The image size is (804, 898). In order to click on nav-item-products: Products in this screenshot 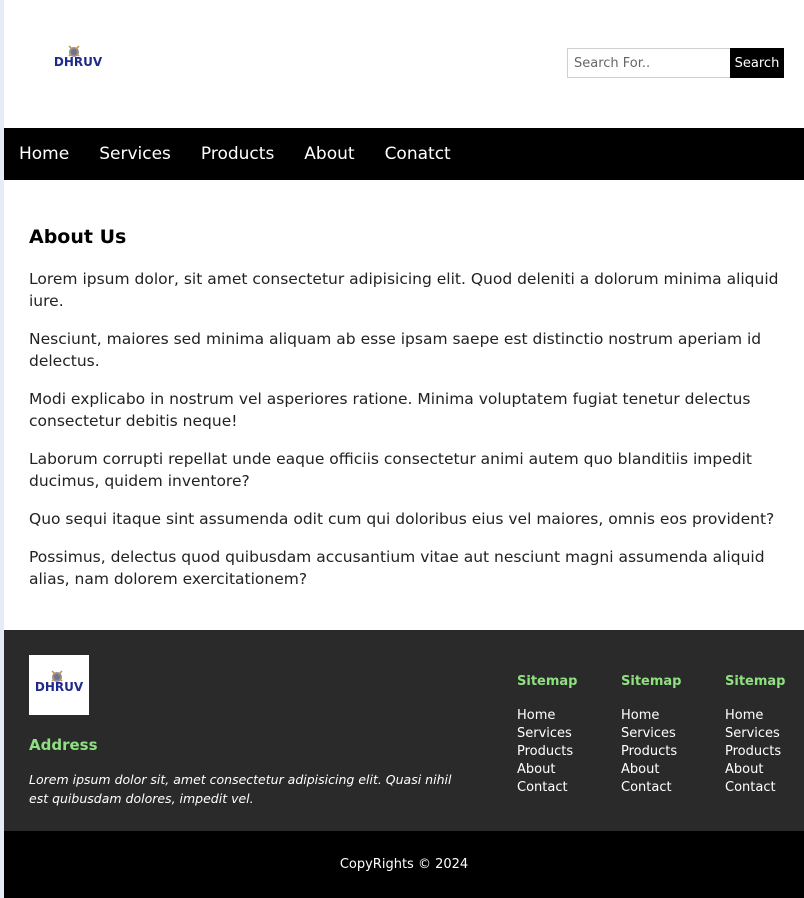, I will do `click(237, 154)`.